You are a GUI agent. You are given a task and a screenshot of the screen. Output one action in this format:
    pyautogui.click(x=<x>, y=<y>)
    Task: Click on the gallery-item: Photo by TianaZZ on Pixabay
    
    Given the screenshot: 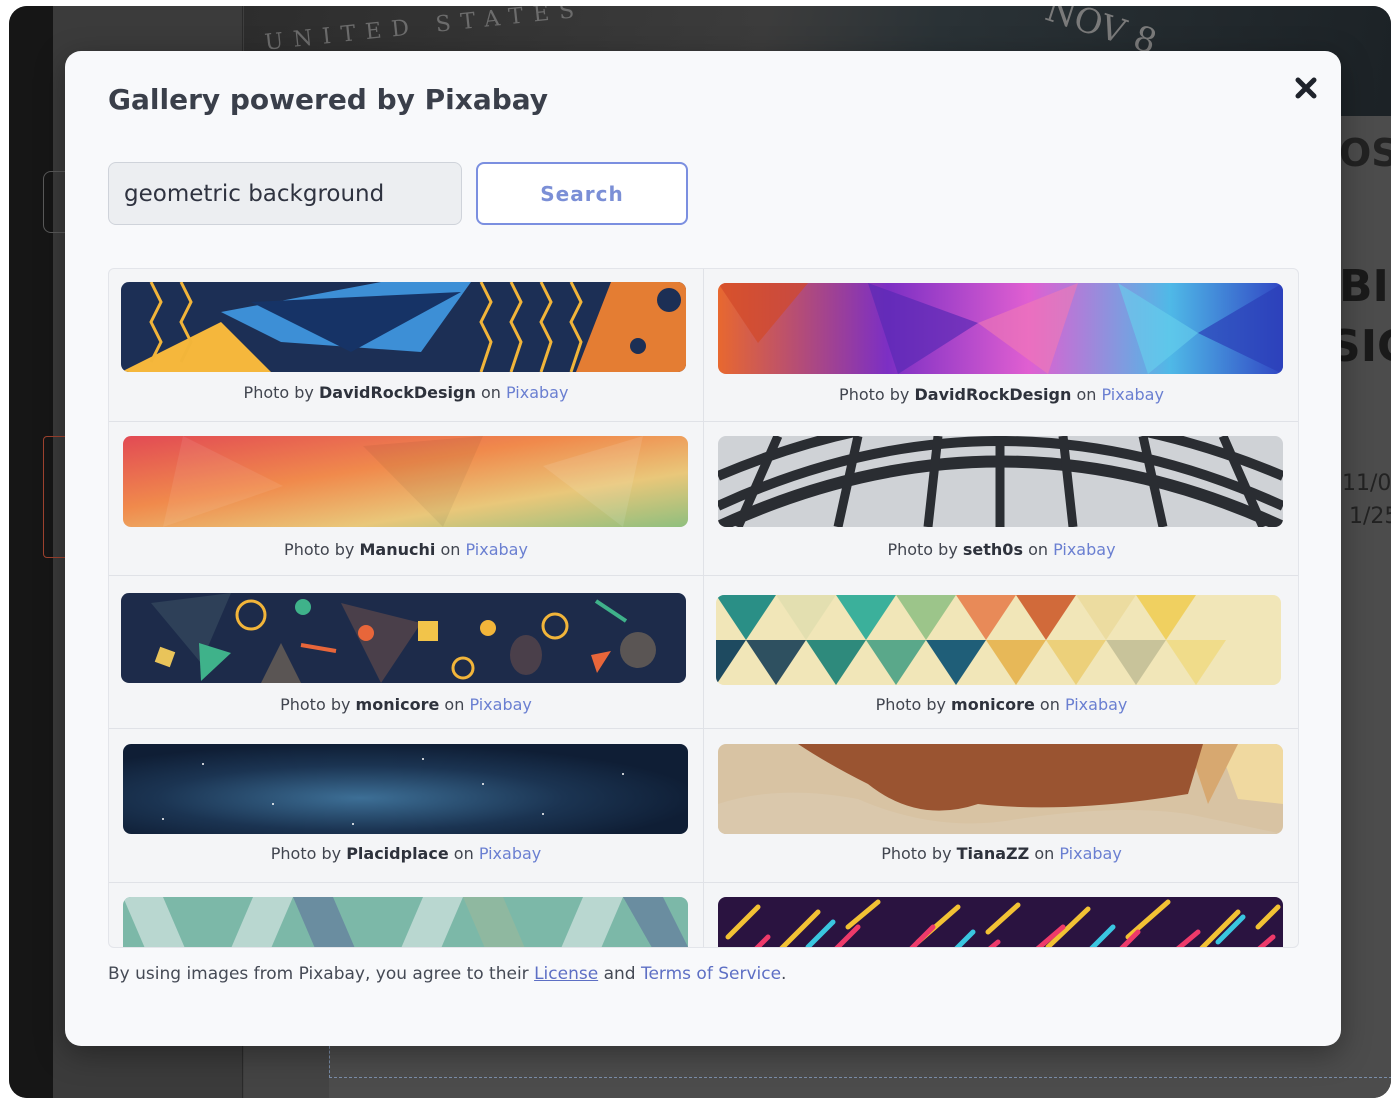 What is the action you would take?
    pyautogui.click(x=1001, y=806)
    